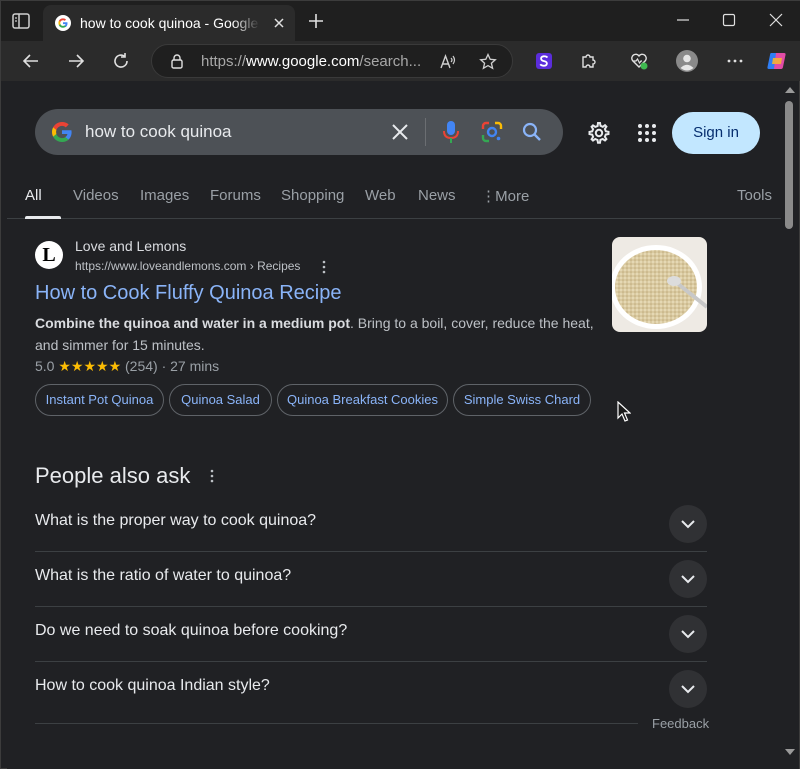 This screenshot has height=769, width=800. I want to click on close-window-icon, so click(776, 20).